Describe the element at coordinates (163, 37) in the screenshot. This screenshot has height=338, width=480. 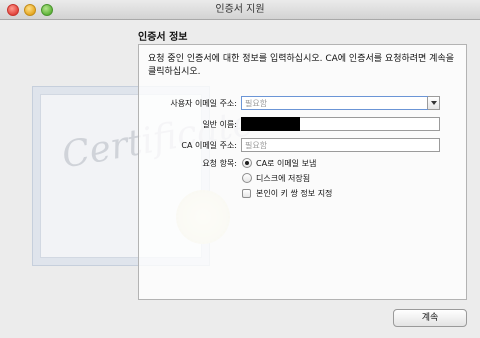
I see `section-title: 인증서 정보` at that location.